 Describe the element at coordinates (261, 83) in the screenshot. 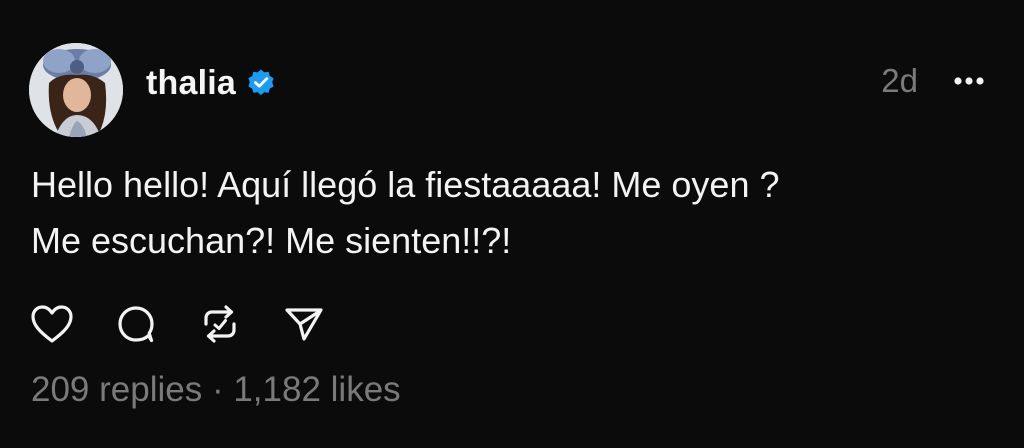

I see `verified-badge-icon` at that location.